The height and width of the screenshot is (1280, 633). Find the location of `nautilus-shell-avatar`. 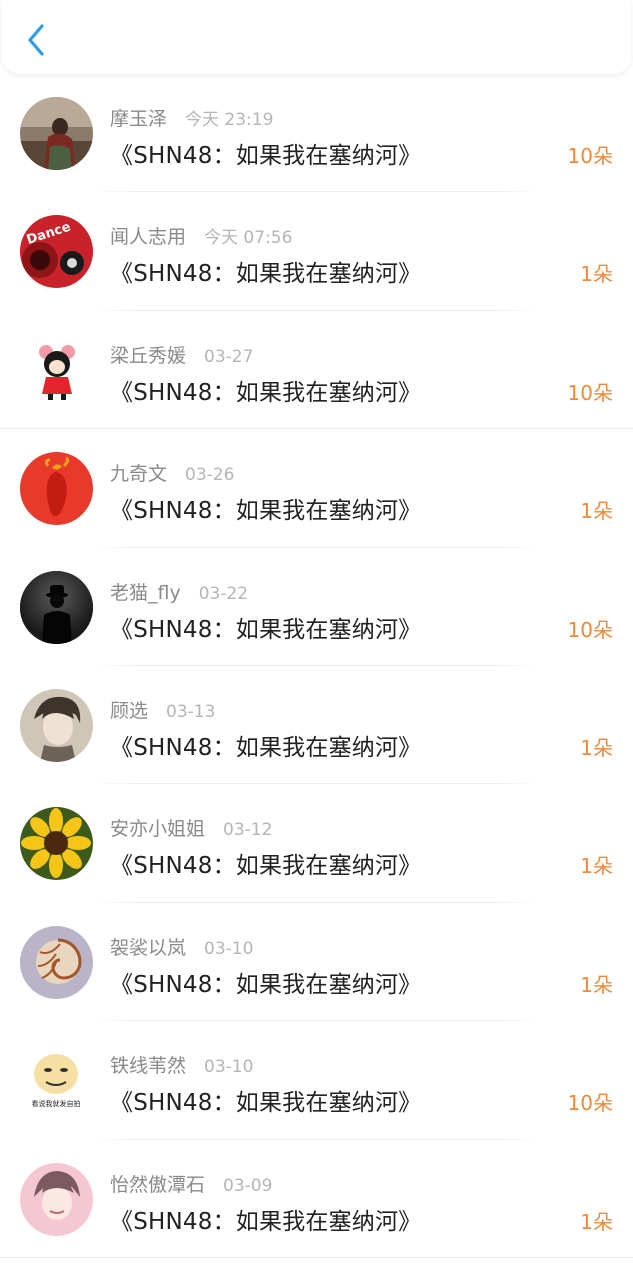

nautilus-shell-avatar is located at coordinates (56, 962).